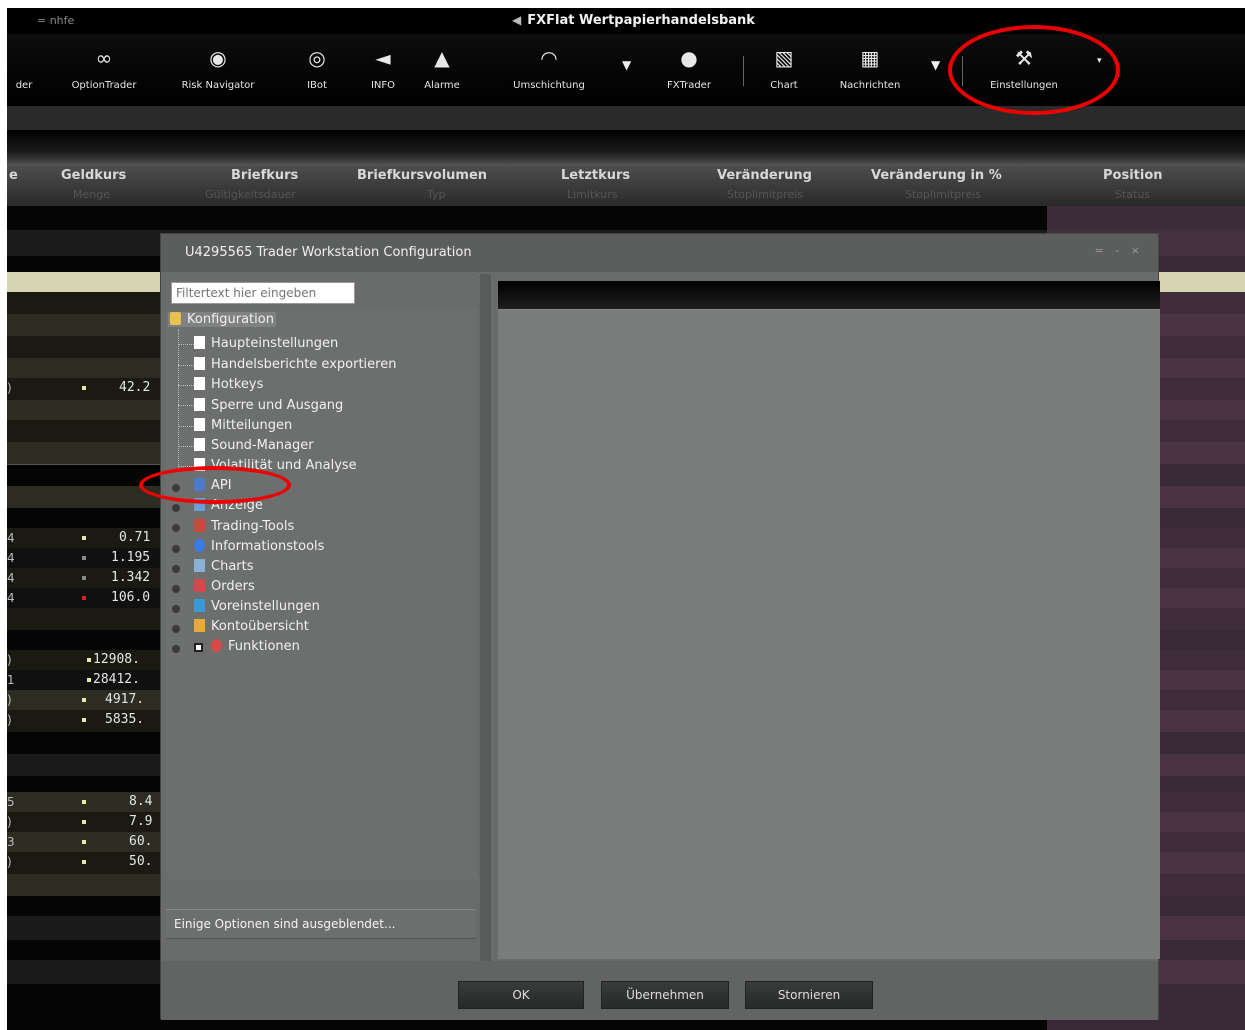 The width and height of the screenshot is (1245, 1030). I want to click on column-subheader: Typ, so click(436, 194).